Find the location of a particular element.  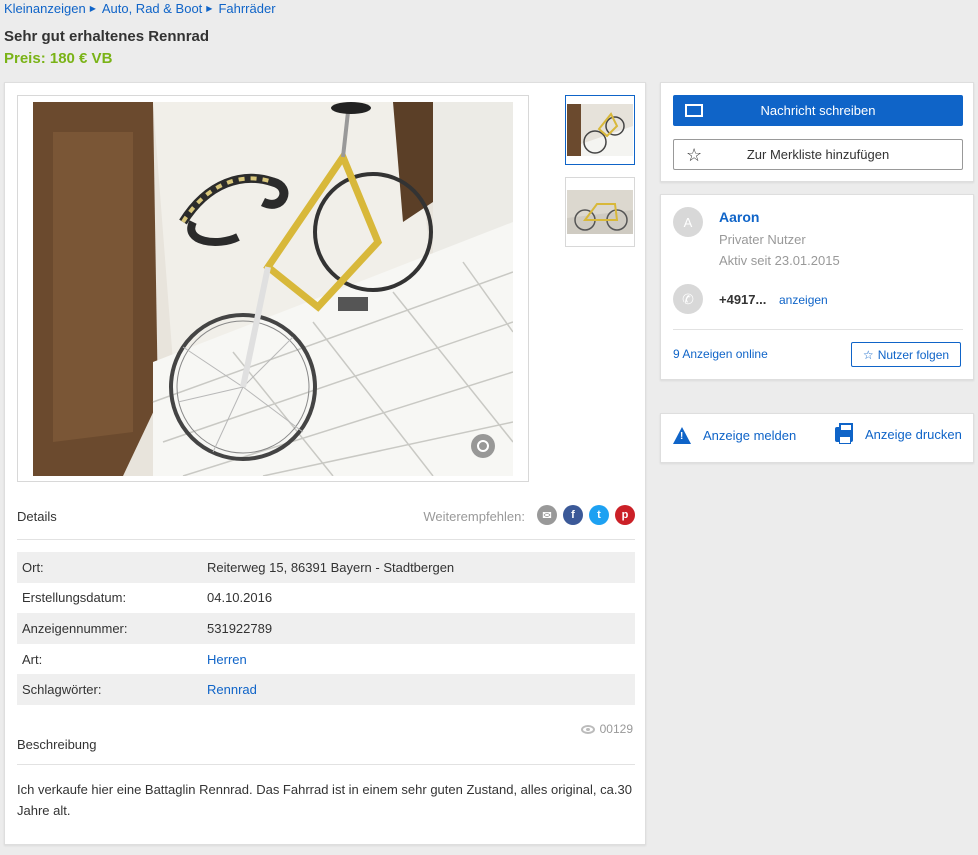

view-counter: 00129 is located at coordinates (606, 729).